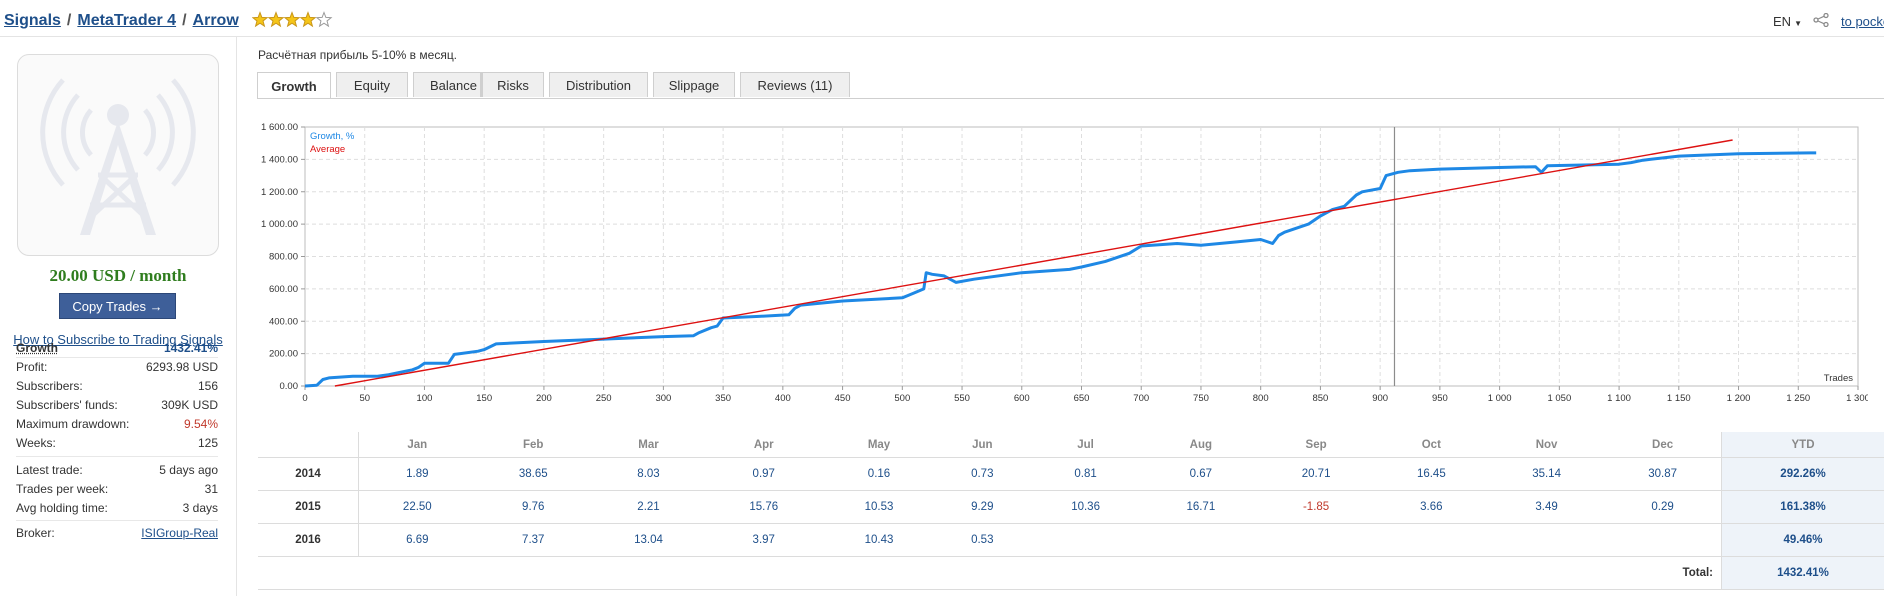 The image size is (1884, 596). Describe the element at coordinates (1431, 474) in the screenshot. I see `month-cell: 16.45` at that location.